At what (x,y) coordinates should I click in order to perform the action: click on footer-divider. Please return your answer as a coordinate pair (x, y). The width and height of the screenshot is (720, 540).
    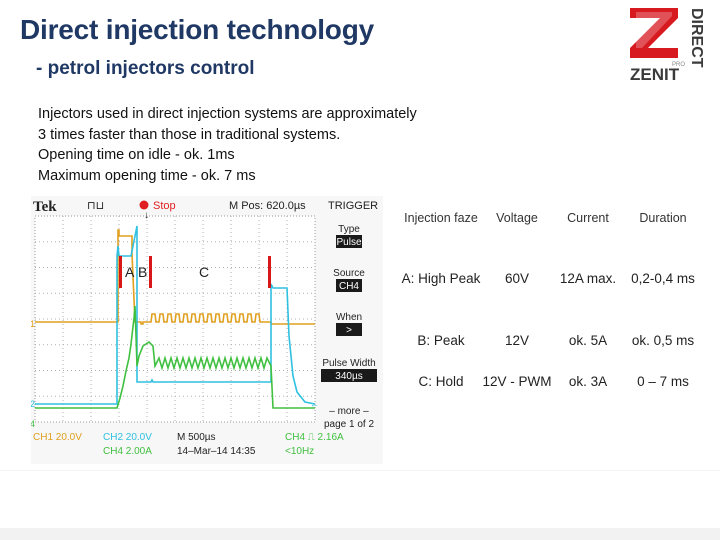
    Looking at the image, I should click on (360, 470).